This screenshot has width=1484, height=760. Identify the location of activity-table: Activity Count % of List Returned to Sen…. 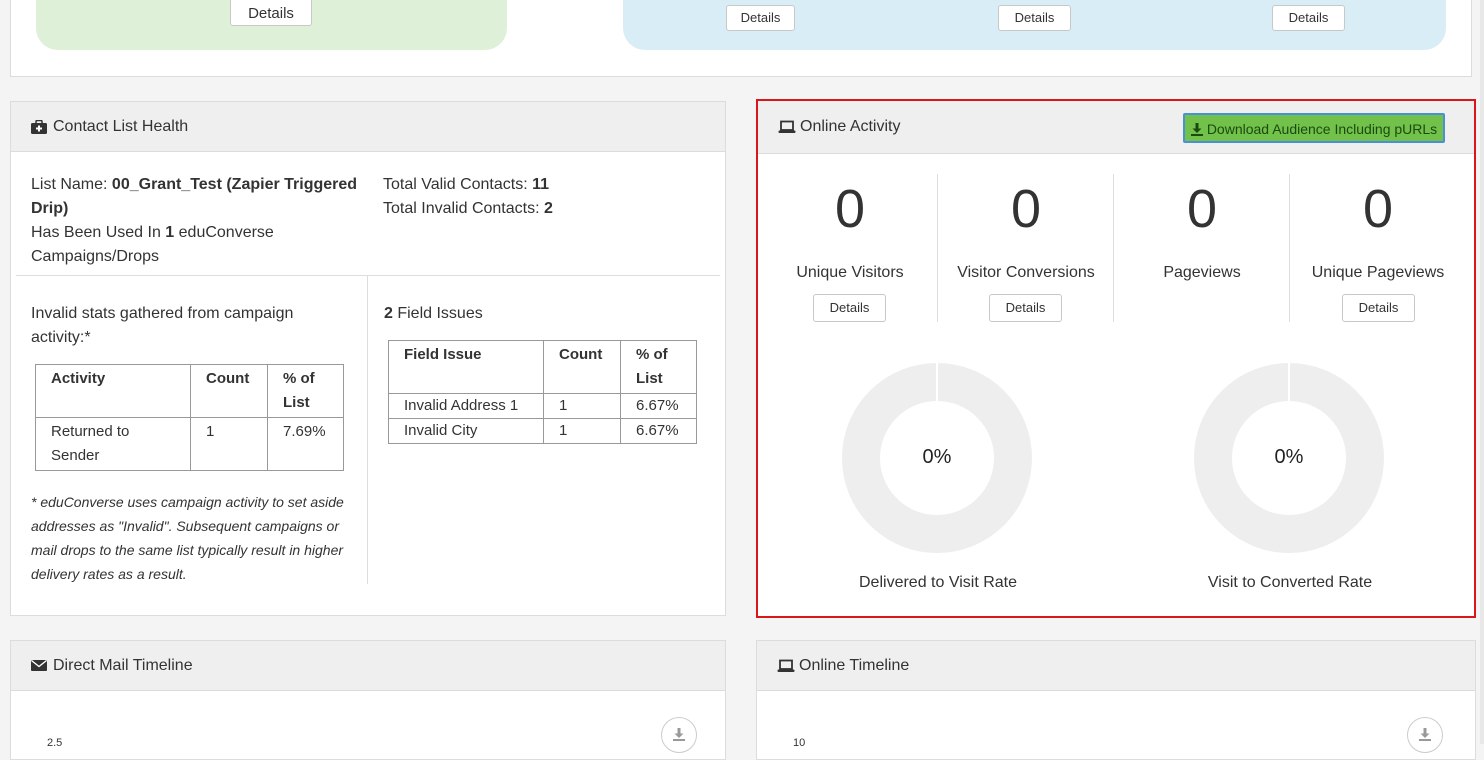
(189, 417).